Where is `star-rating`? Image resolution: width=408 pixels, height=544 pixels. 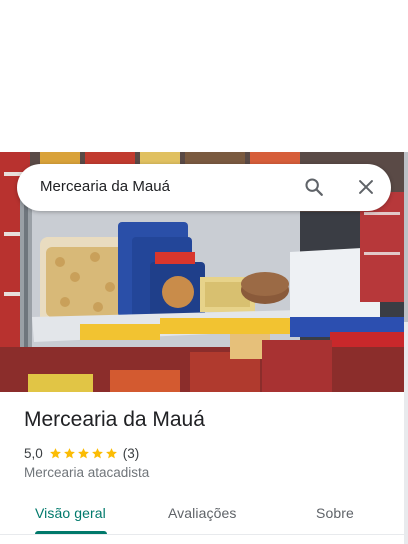
star-rating is located at coordinates (83, 453).